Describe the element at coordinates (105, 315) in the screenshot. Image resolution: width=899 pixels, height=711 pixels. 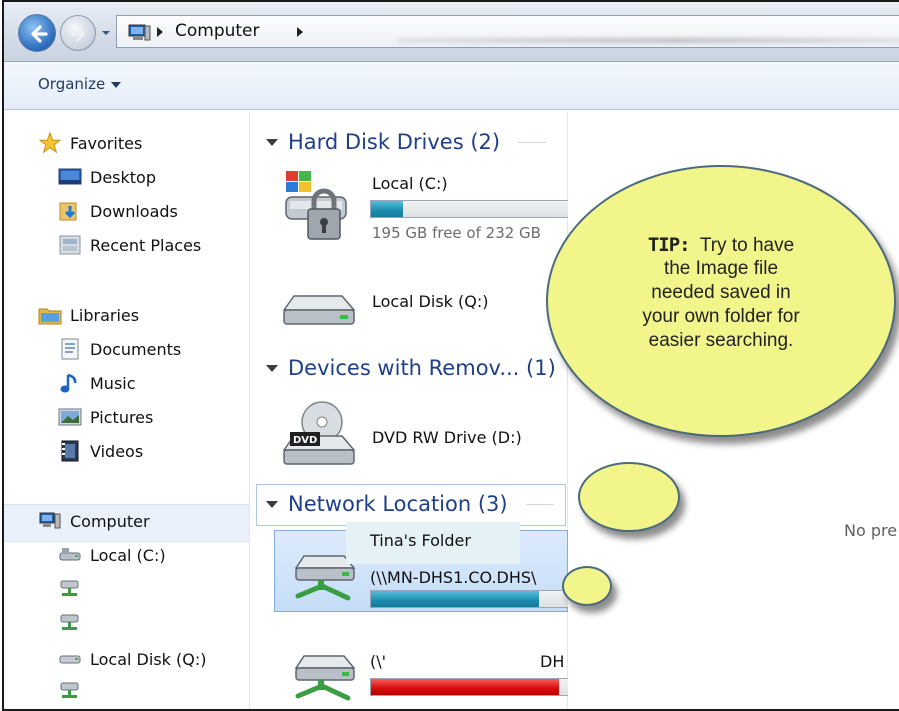
I see `nav-label: Libraries` at that location.